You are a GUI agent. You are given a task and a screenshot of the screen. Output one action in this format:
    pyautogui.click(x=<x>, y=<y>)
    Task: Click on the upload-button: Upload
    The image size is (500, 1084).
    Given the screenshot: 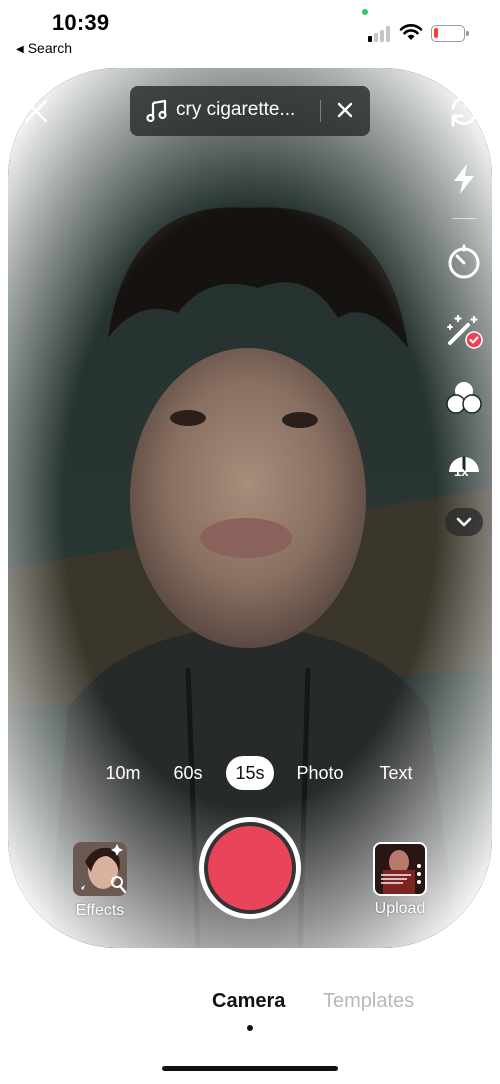 What is the action you would take?
    pyautogui.click(x=400, y=880)
    